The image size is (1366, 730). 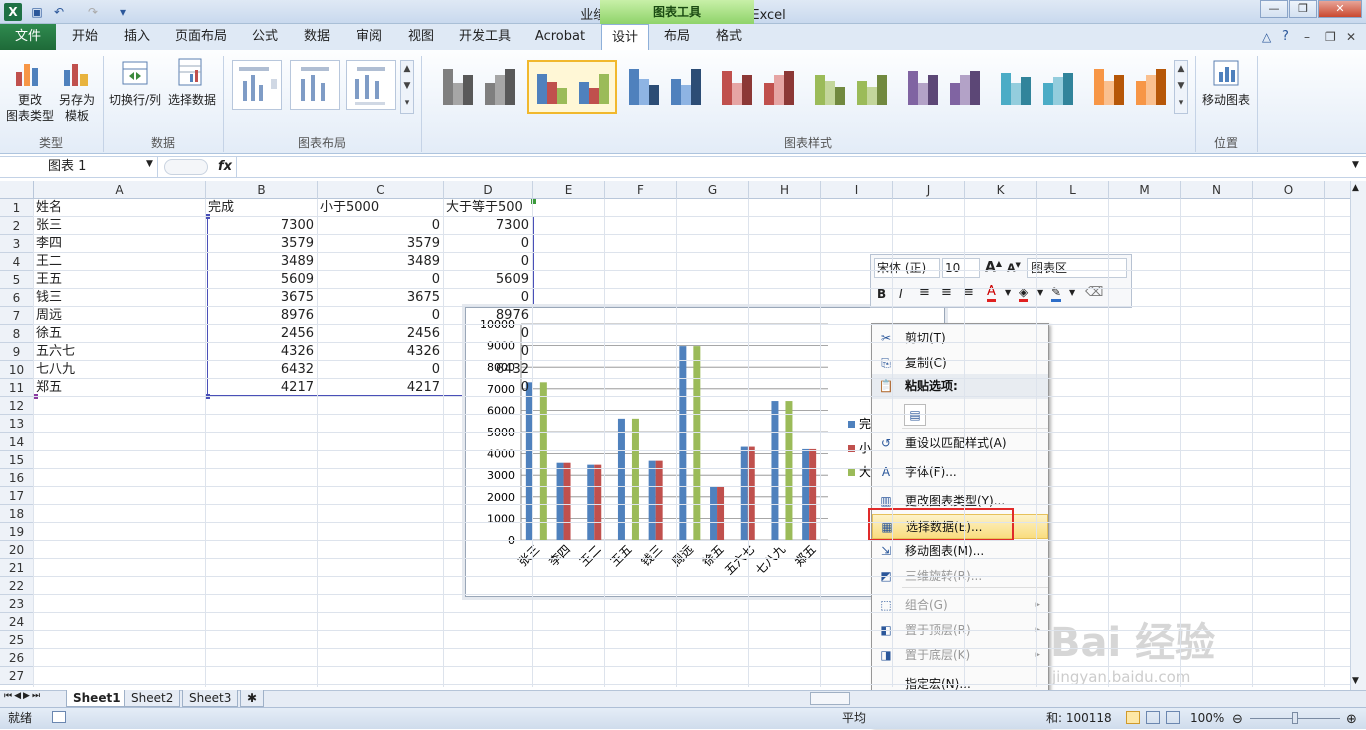 What do you see at coordinates (1285, 36) in the screenshot?
I see `help-icon: ?` at bounding box center [1285, 36].